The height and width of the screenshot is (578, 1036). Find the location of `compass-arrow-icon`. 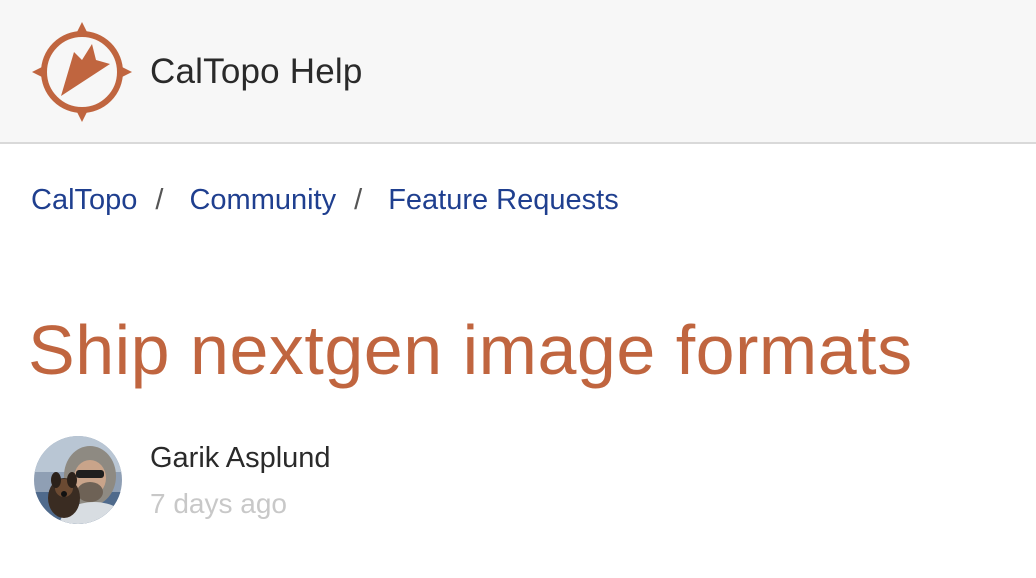

compass-arrow-icon is located at coordinates (82, 72).